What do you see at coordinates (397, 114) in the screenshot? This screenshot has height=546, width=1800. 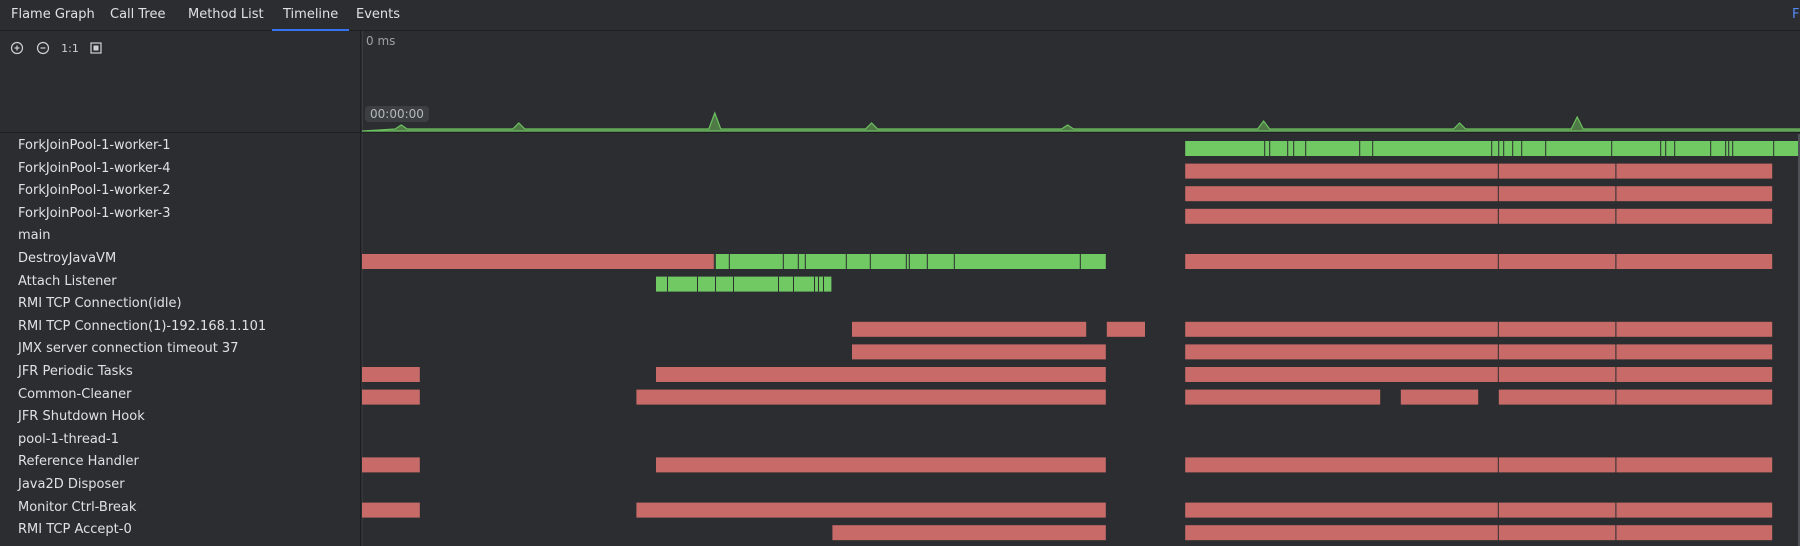 I see `time-badge: 00:00:00` at bounding box center [397, 114].